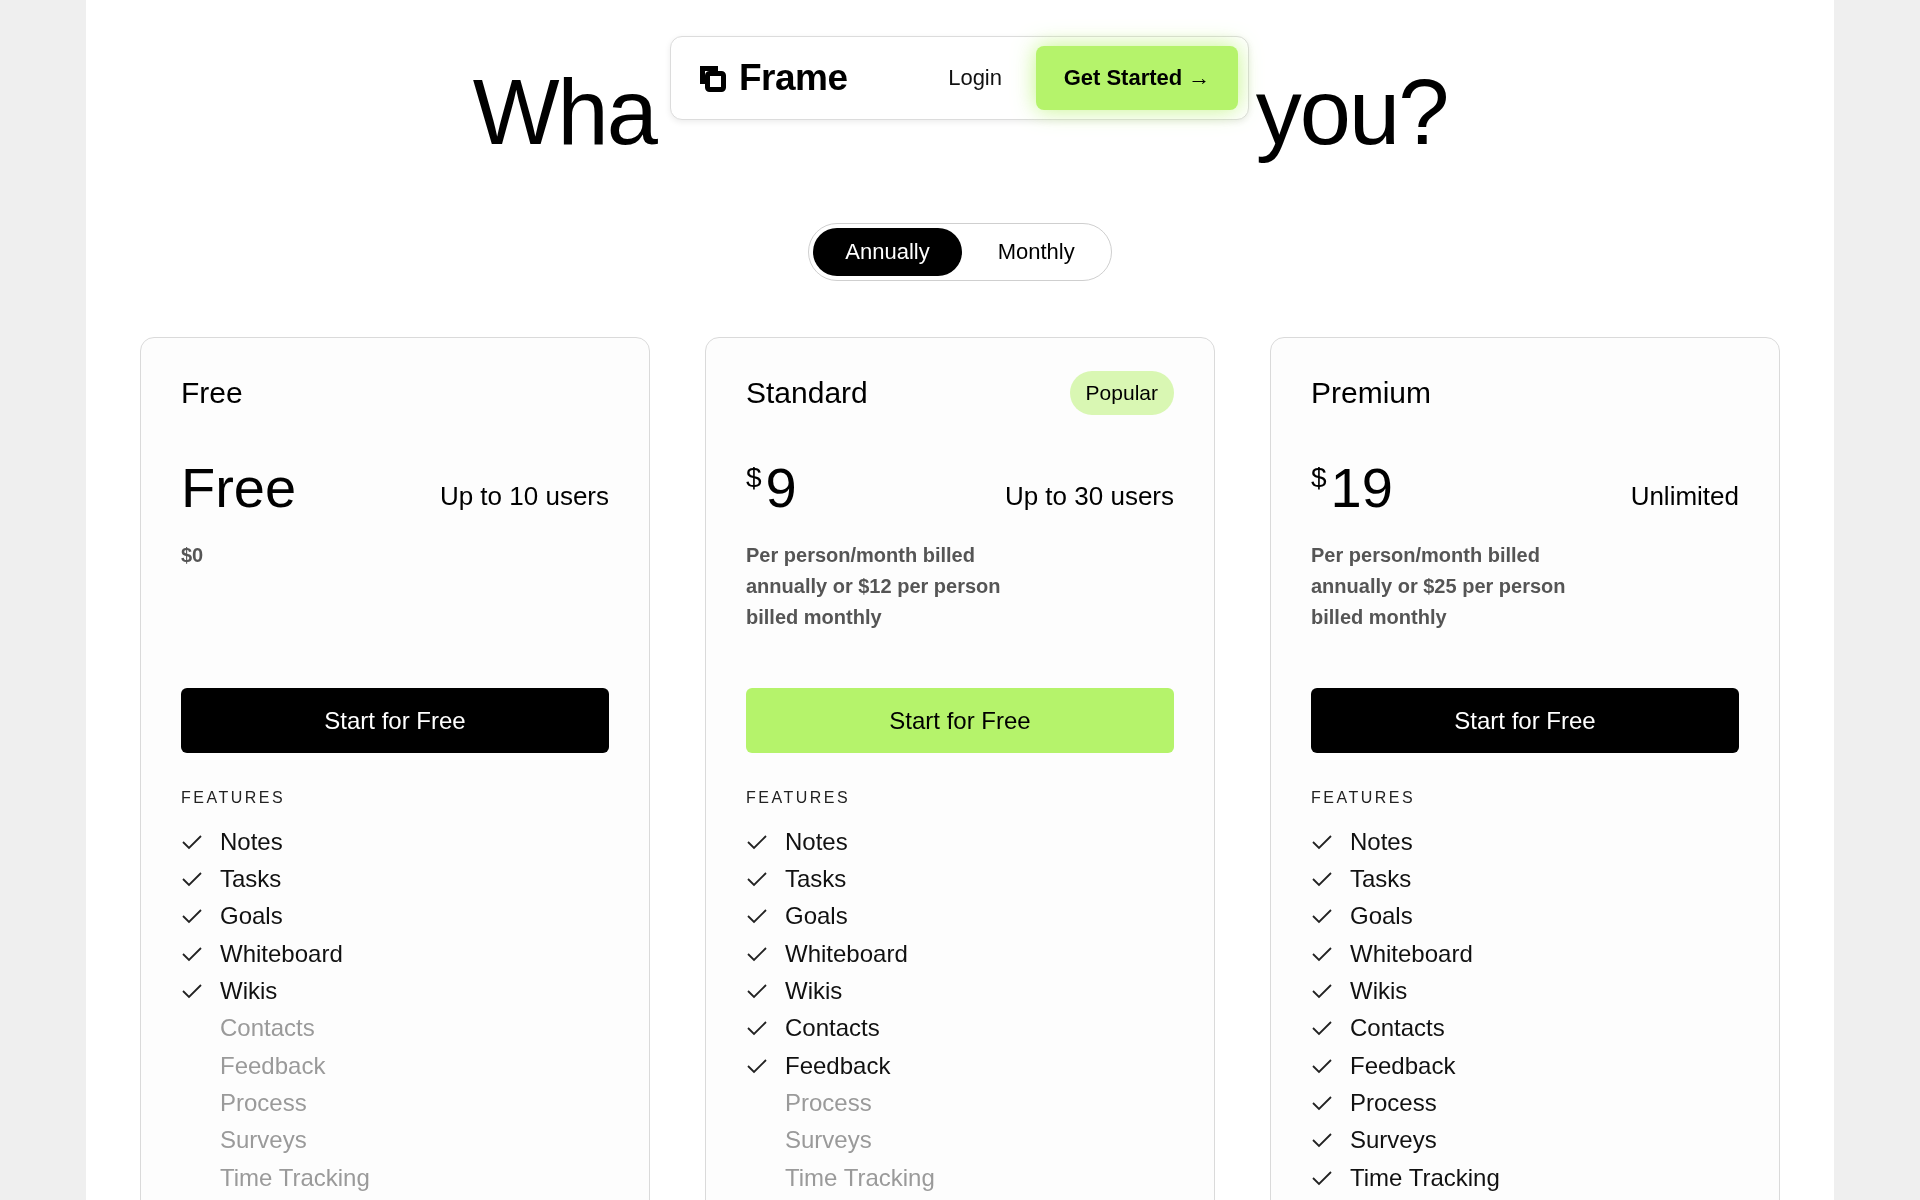  What do you see at coordinates (874, 587) in the screenshot?
I see `price-description: Per person/month billed annually or $12 per person billed monthly` at bounding box center [874, 587].